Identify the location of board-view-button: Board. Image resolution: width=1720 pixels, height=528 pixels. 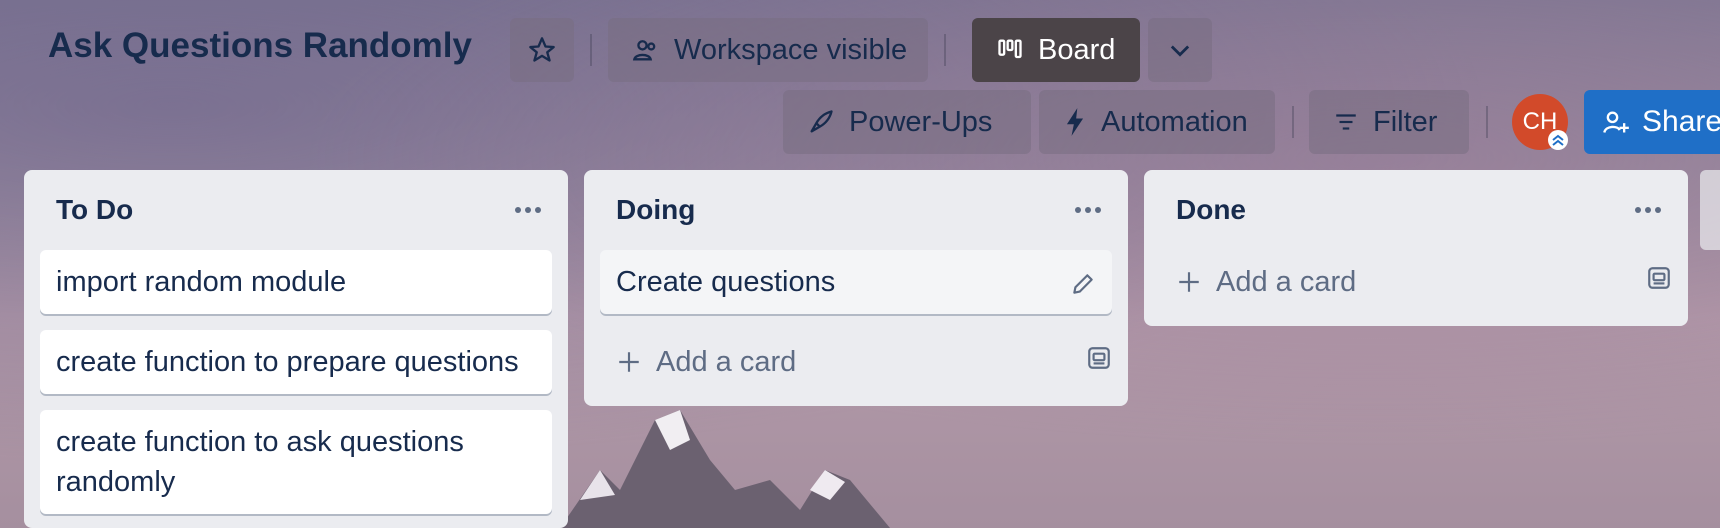
(1056, 50).